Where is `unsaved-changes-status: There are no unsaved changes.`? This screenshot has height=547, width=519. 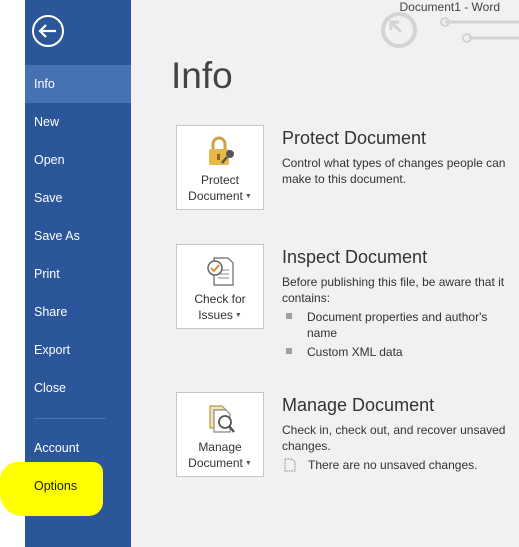 unsaved-changes-status: There are no unsaved changes. is located at coordinates (380, 465).